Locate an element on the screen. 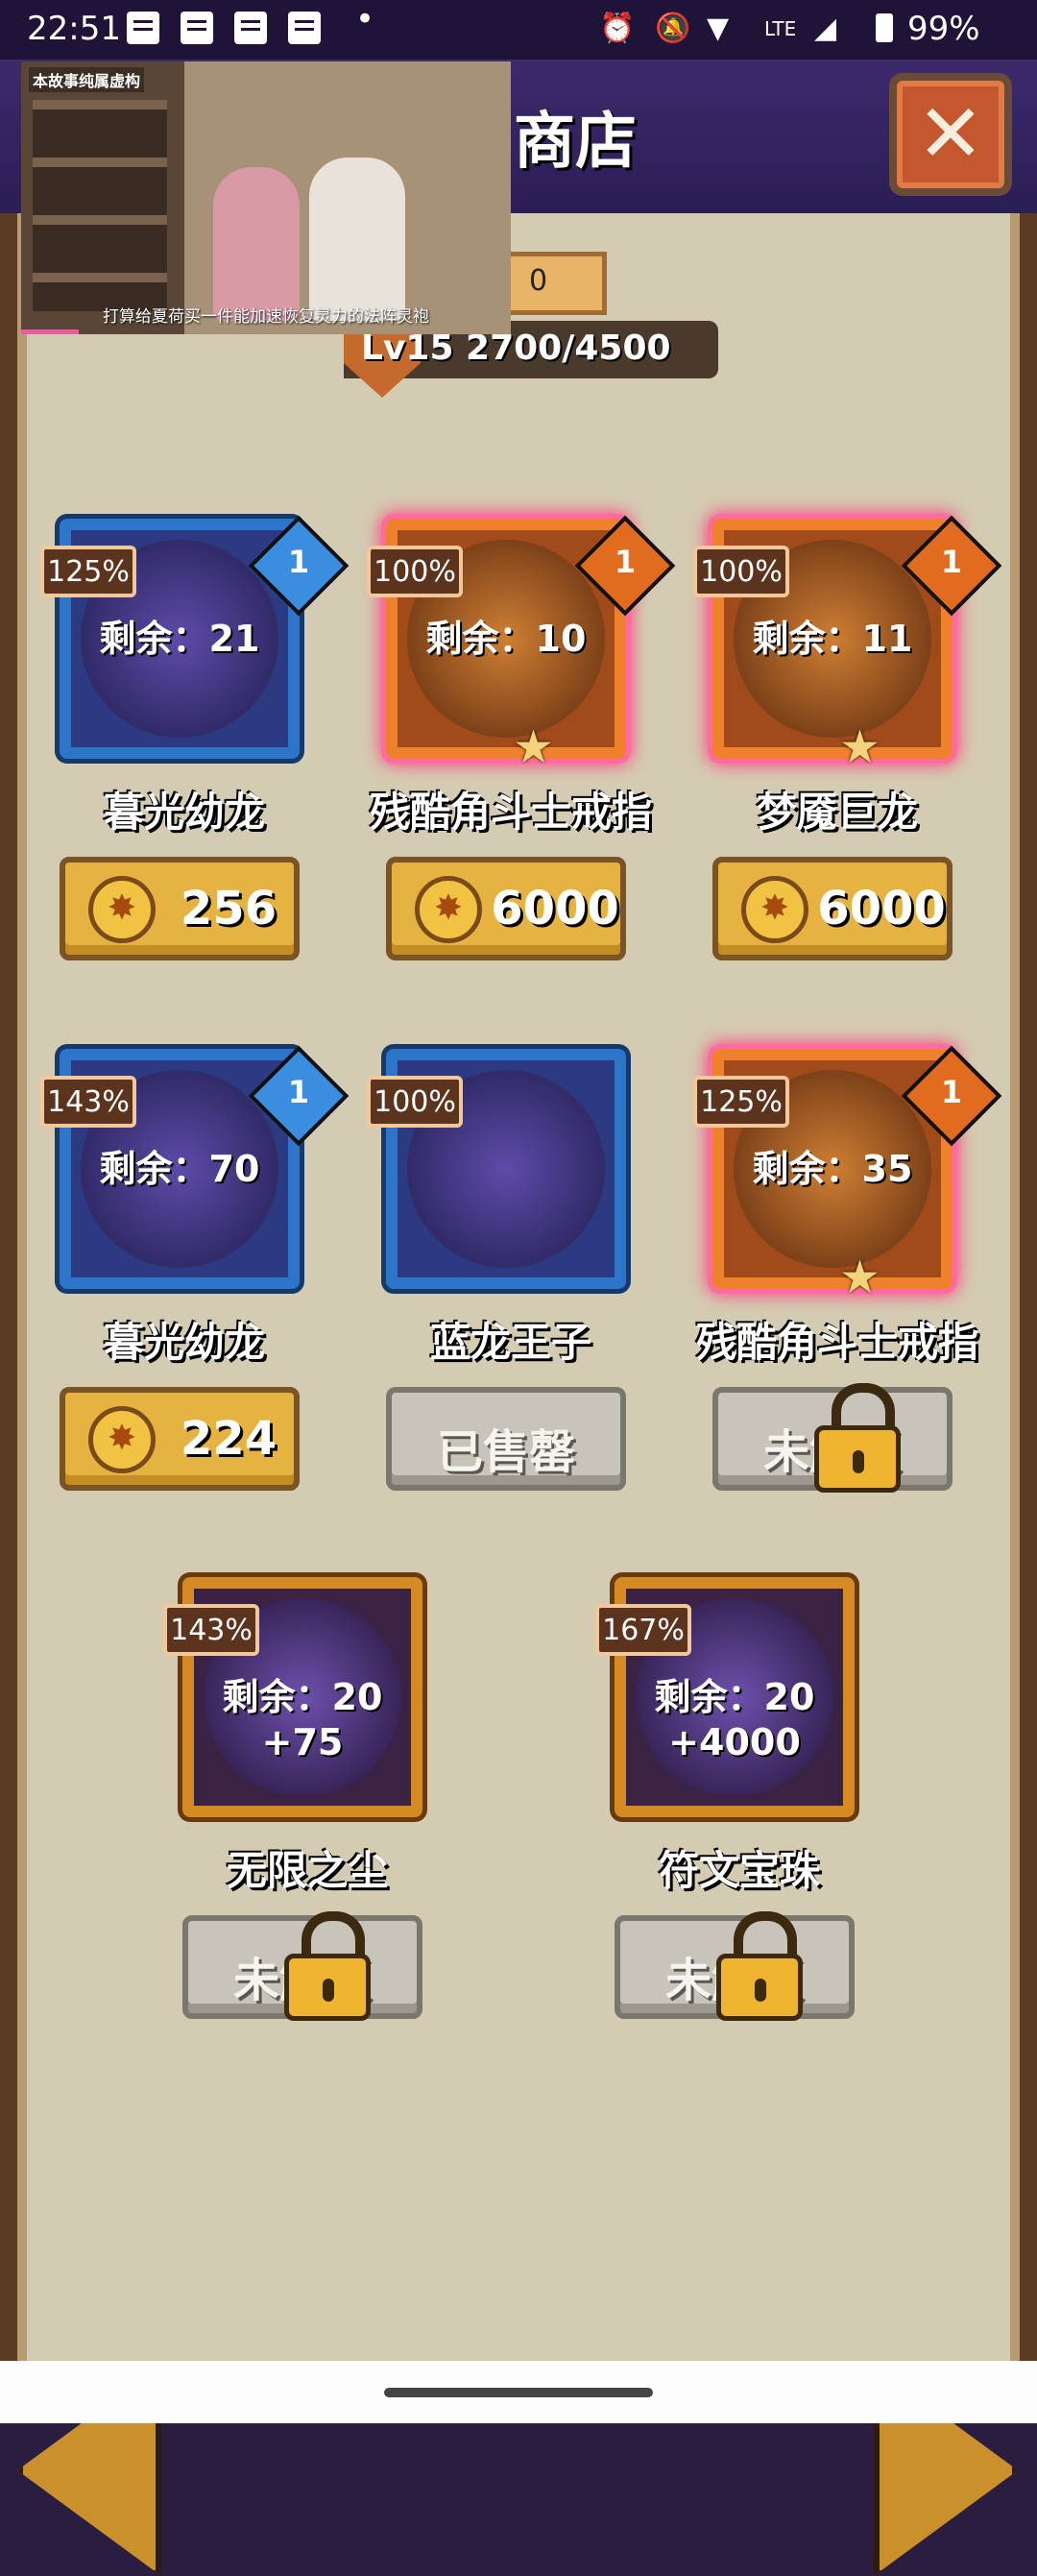  system-nav-bar is located at coordinates (518, 2392).